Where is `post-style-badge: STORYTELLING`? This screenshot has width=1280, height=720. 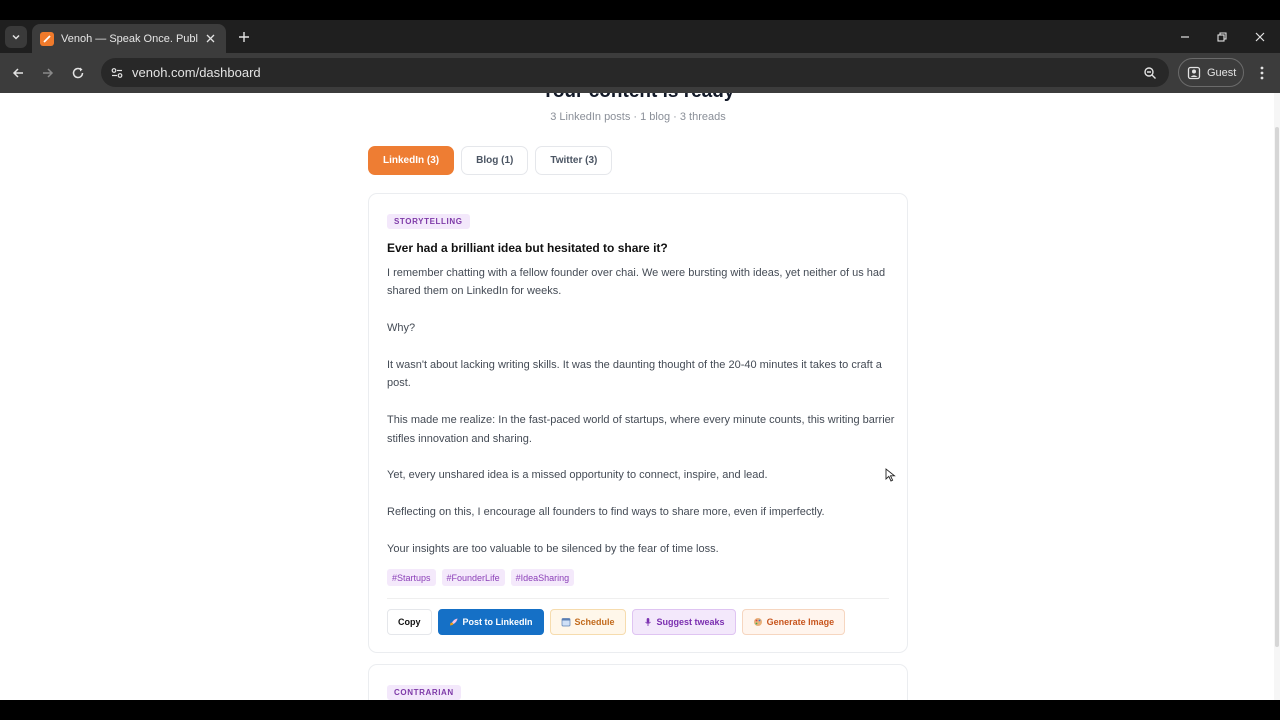 post-style-badge: STORYTELLING is located at coordinates (428, 221).